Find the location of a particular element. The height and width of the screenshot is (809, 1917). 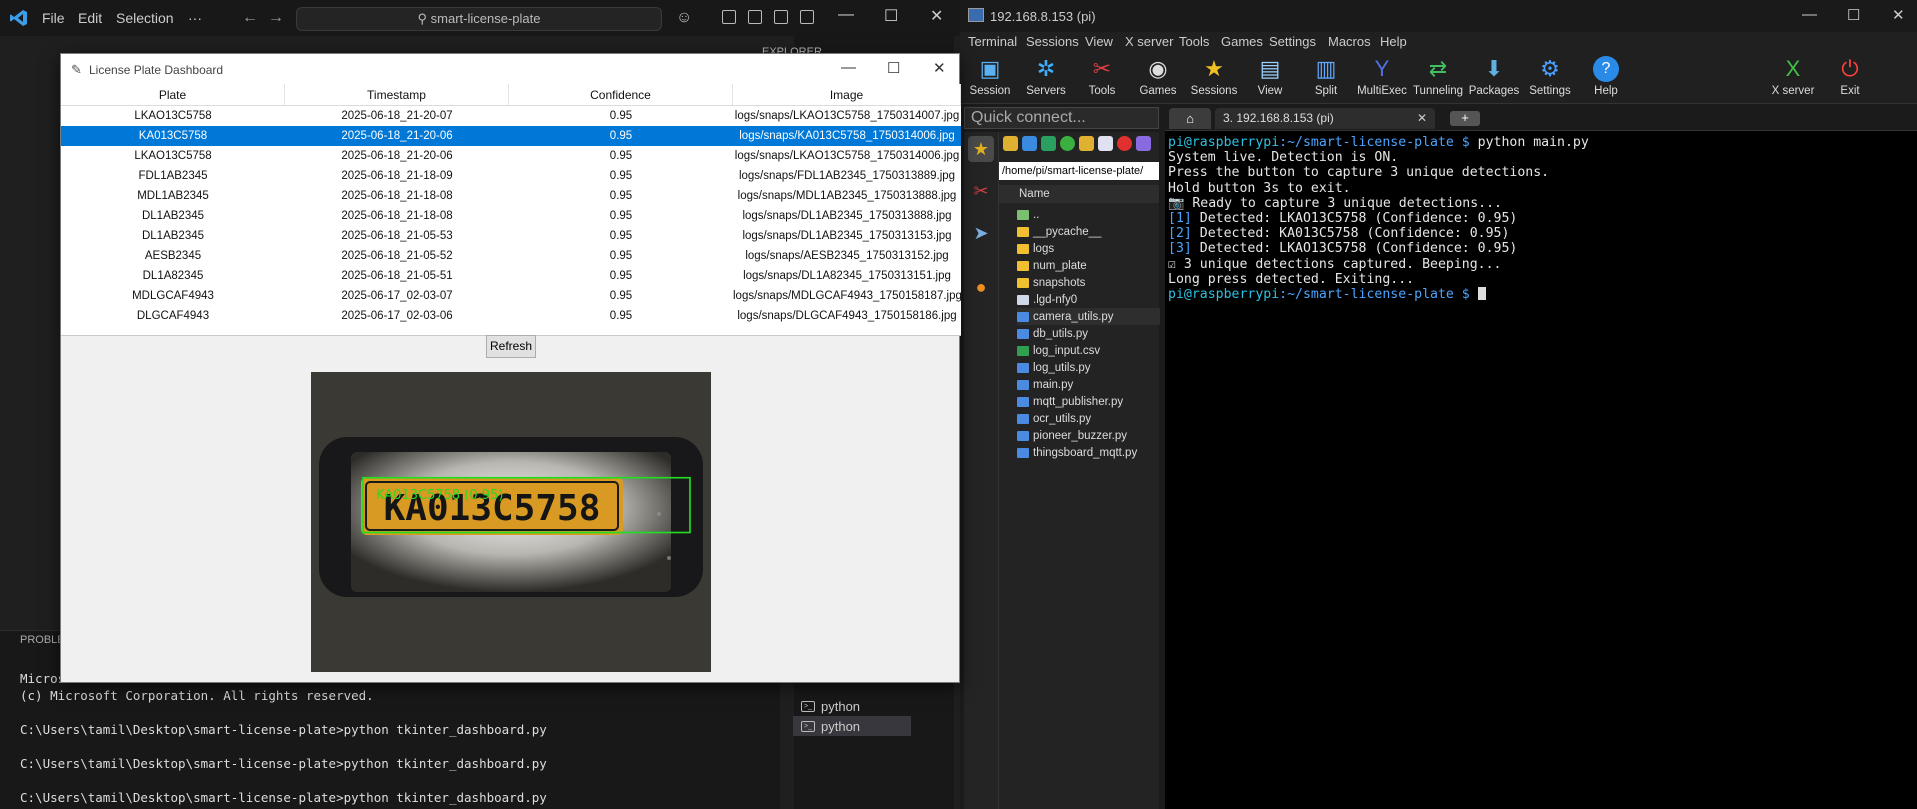

menu-sessions: Sessions is located at coordinates (1052, 41).